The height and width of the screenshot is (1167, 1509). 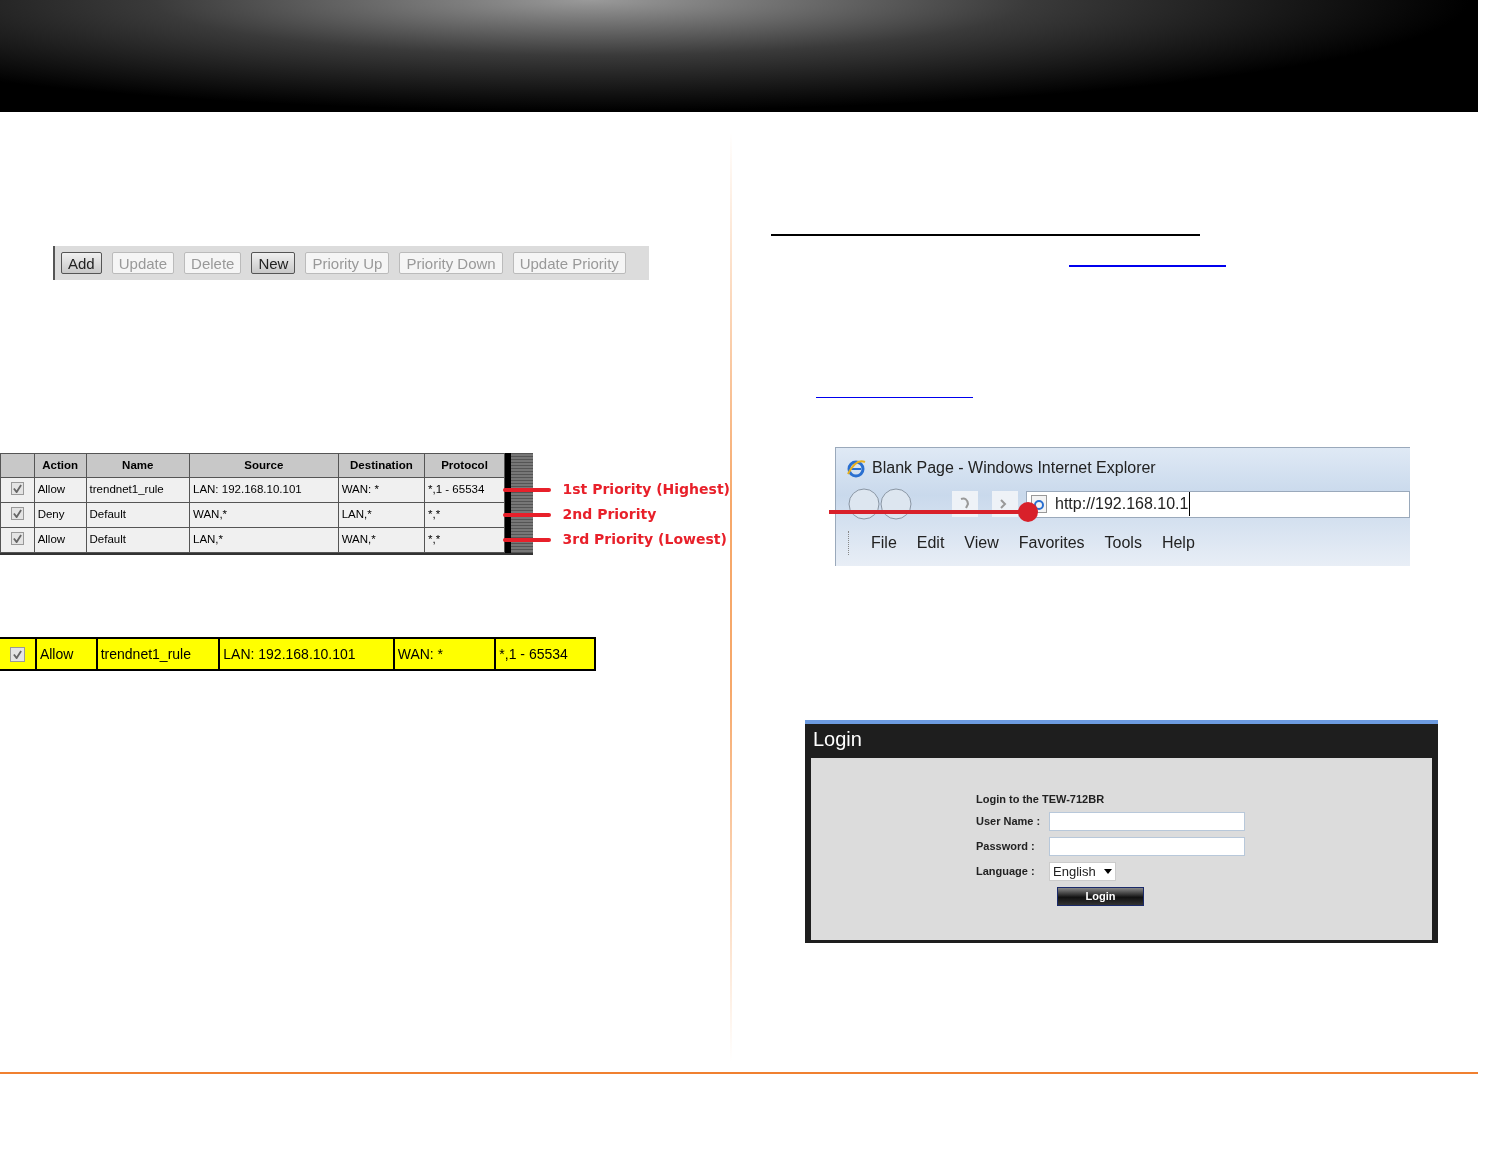 I want to click on url-text: http://192.168.10.1, so click(x=1123, y=504).